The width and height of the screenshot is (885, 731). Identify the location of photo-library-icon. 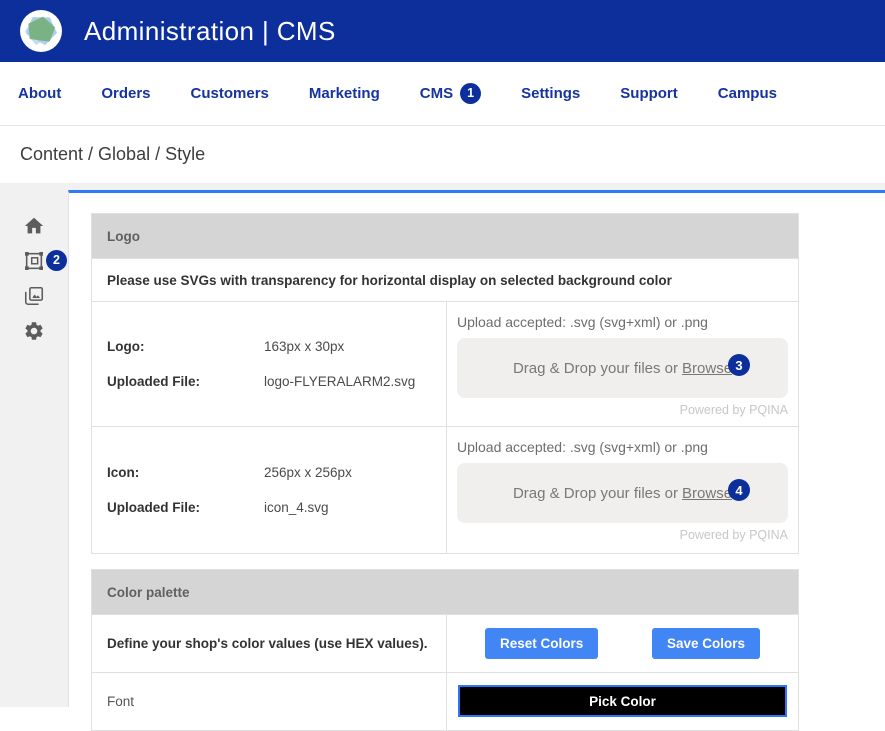
(34, 296).